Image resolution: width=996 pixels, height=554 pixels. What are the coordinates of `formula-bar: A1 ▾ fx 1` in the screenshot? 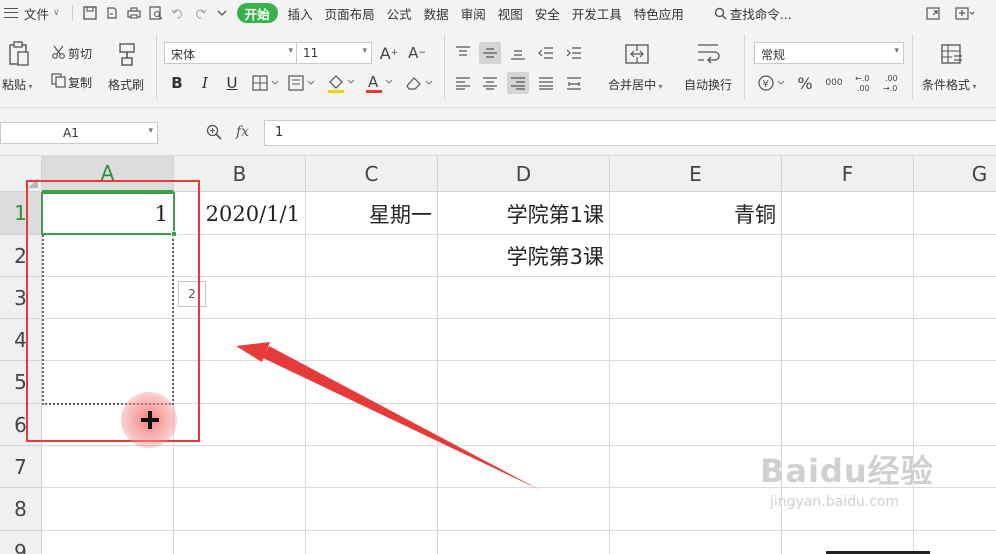 It's located at (498, 132).